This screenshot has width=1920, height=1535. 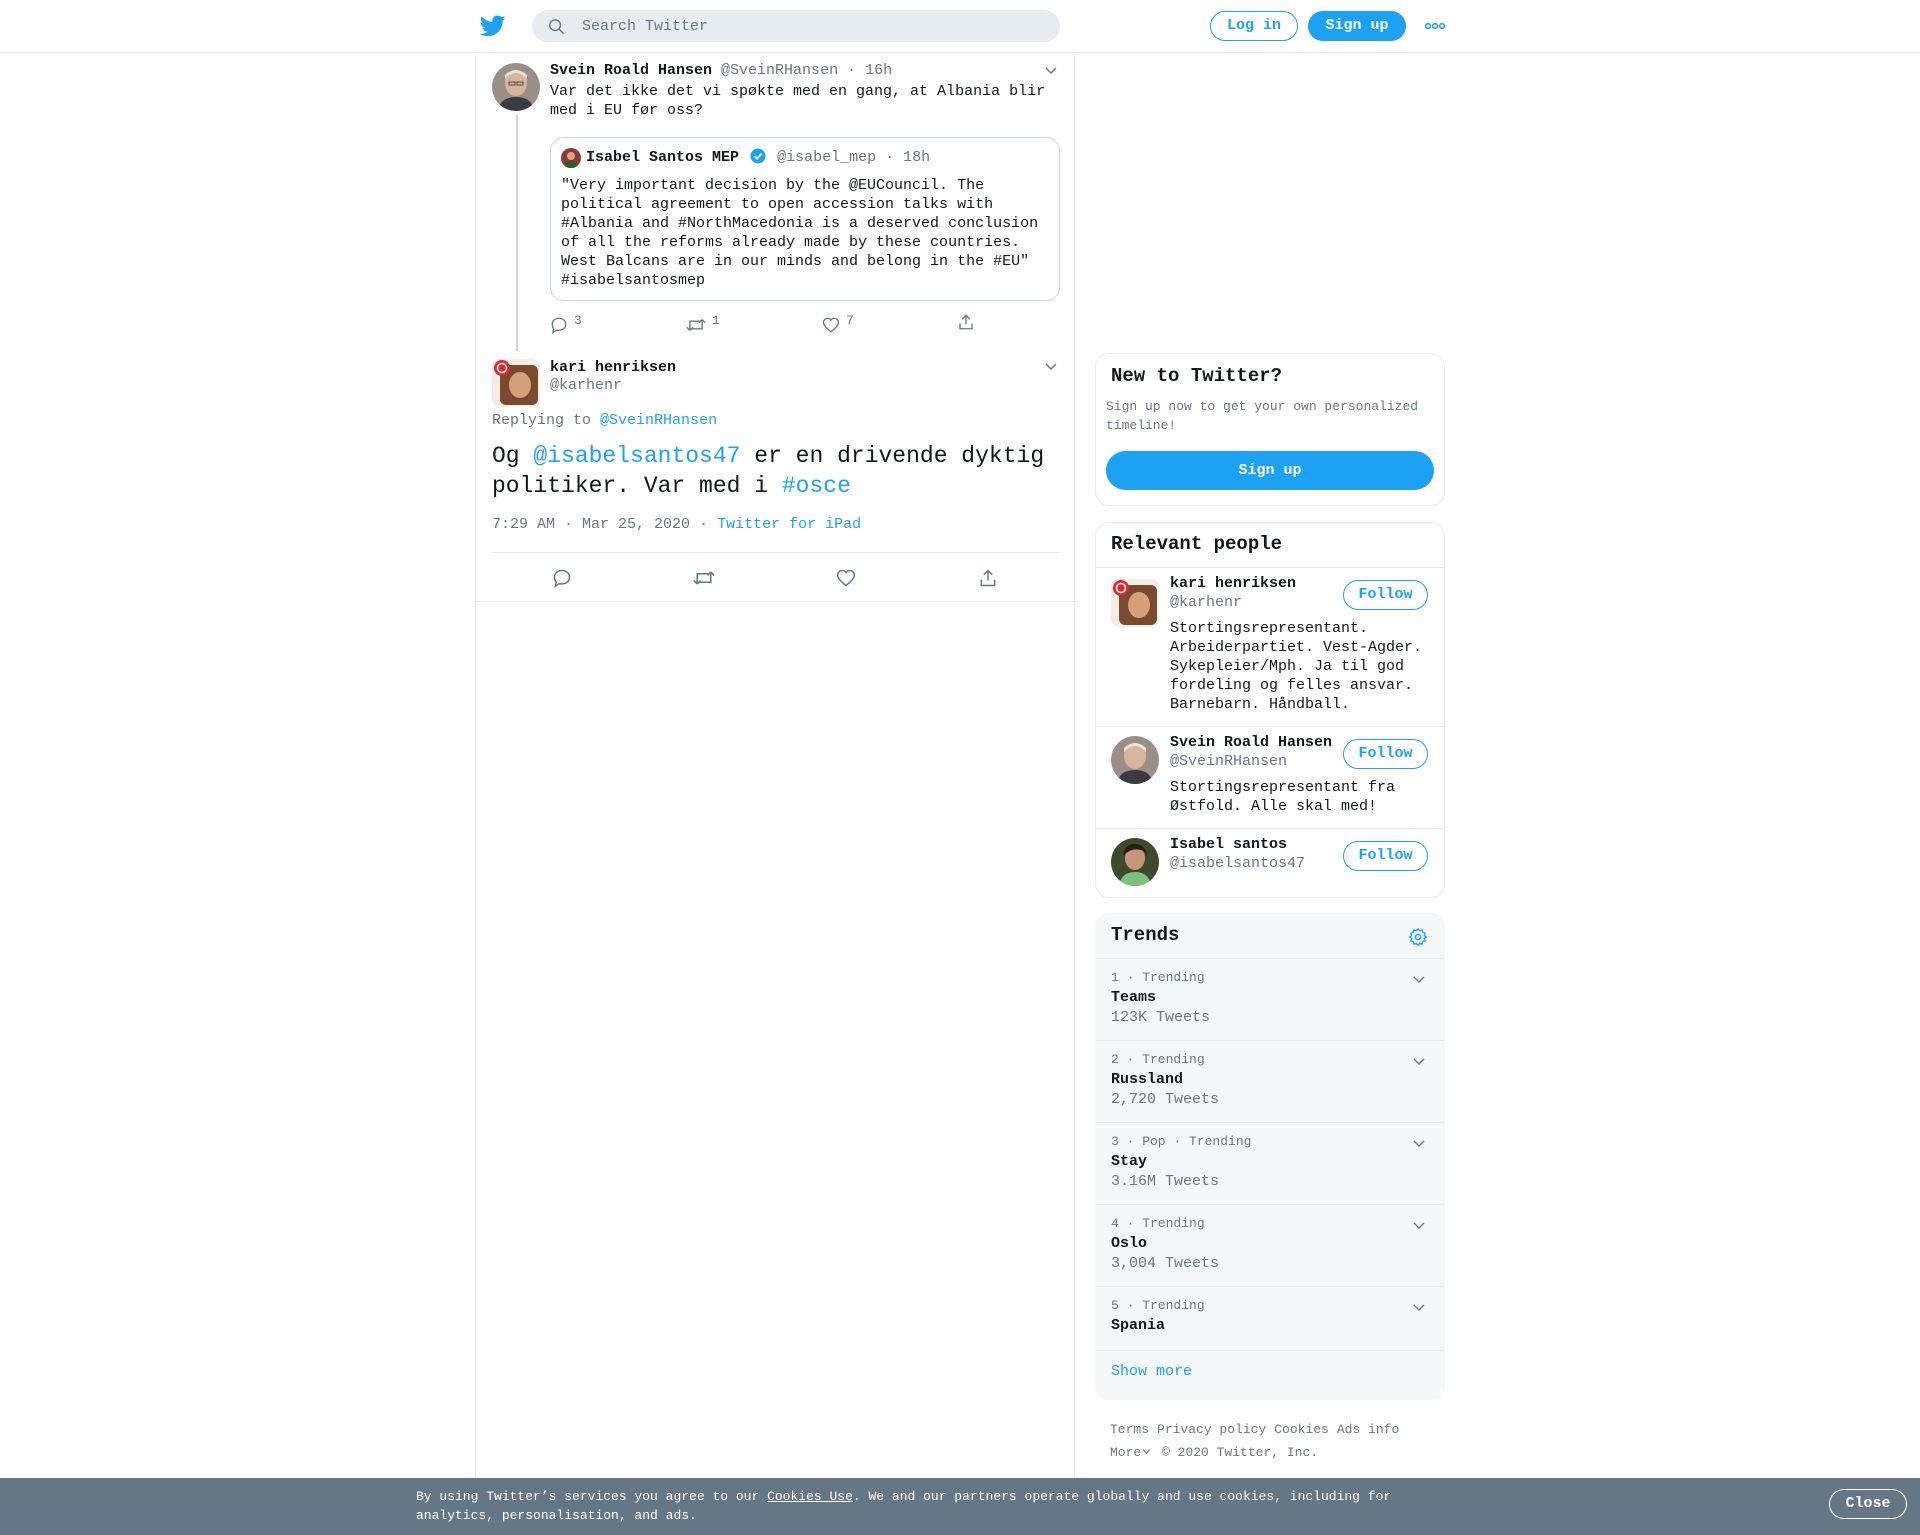 I want to click on replying-to-link: @SveinRHansen, so click(x=658, y=420).